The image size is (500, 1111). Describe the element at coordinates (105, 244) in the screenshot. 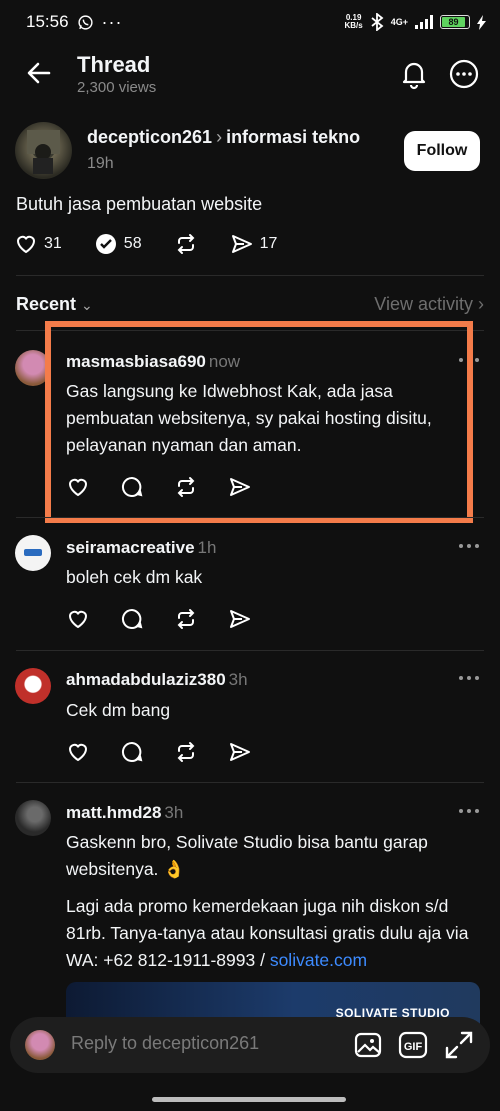

I see `verified-reply-icon` at that location.